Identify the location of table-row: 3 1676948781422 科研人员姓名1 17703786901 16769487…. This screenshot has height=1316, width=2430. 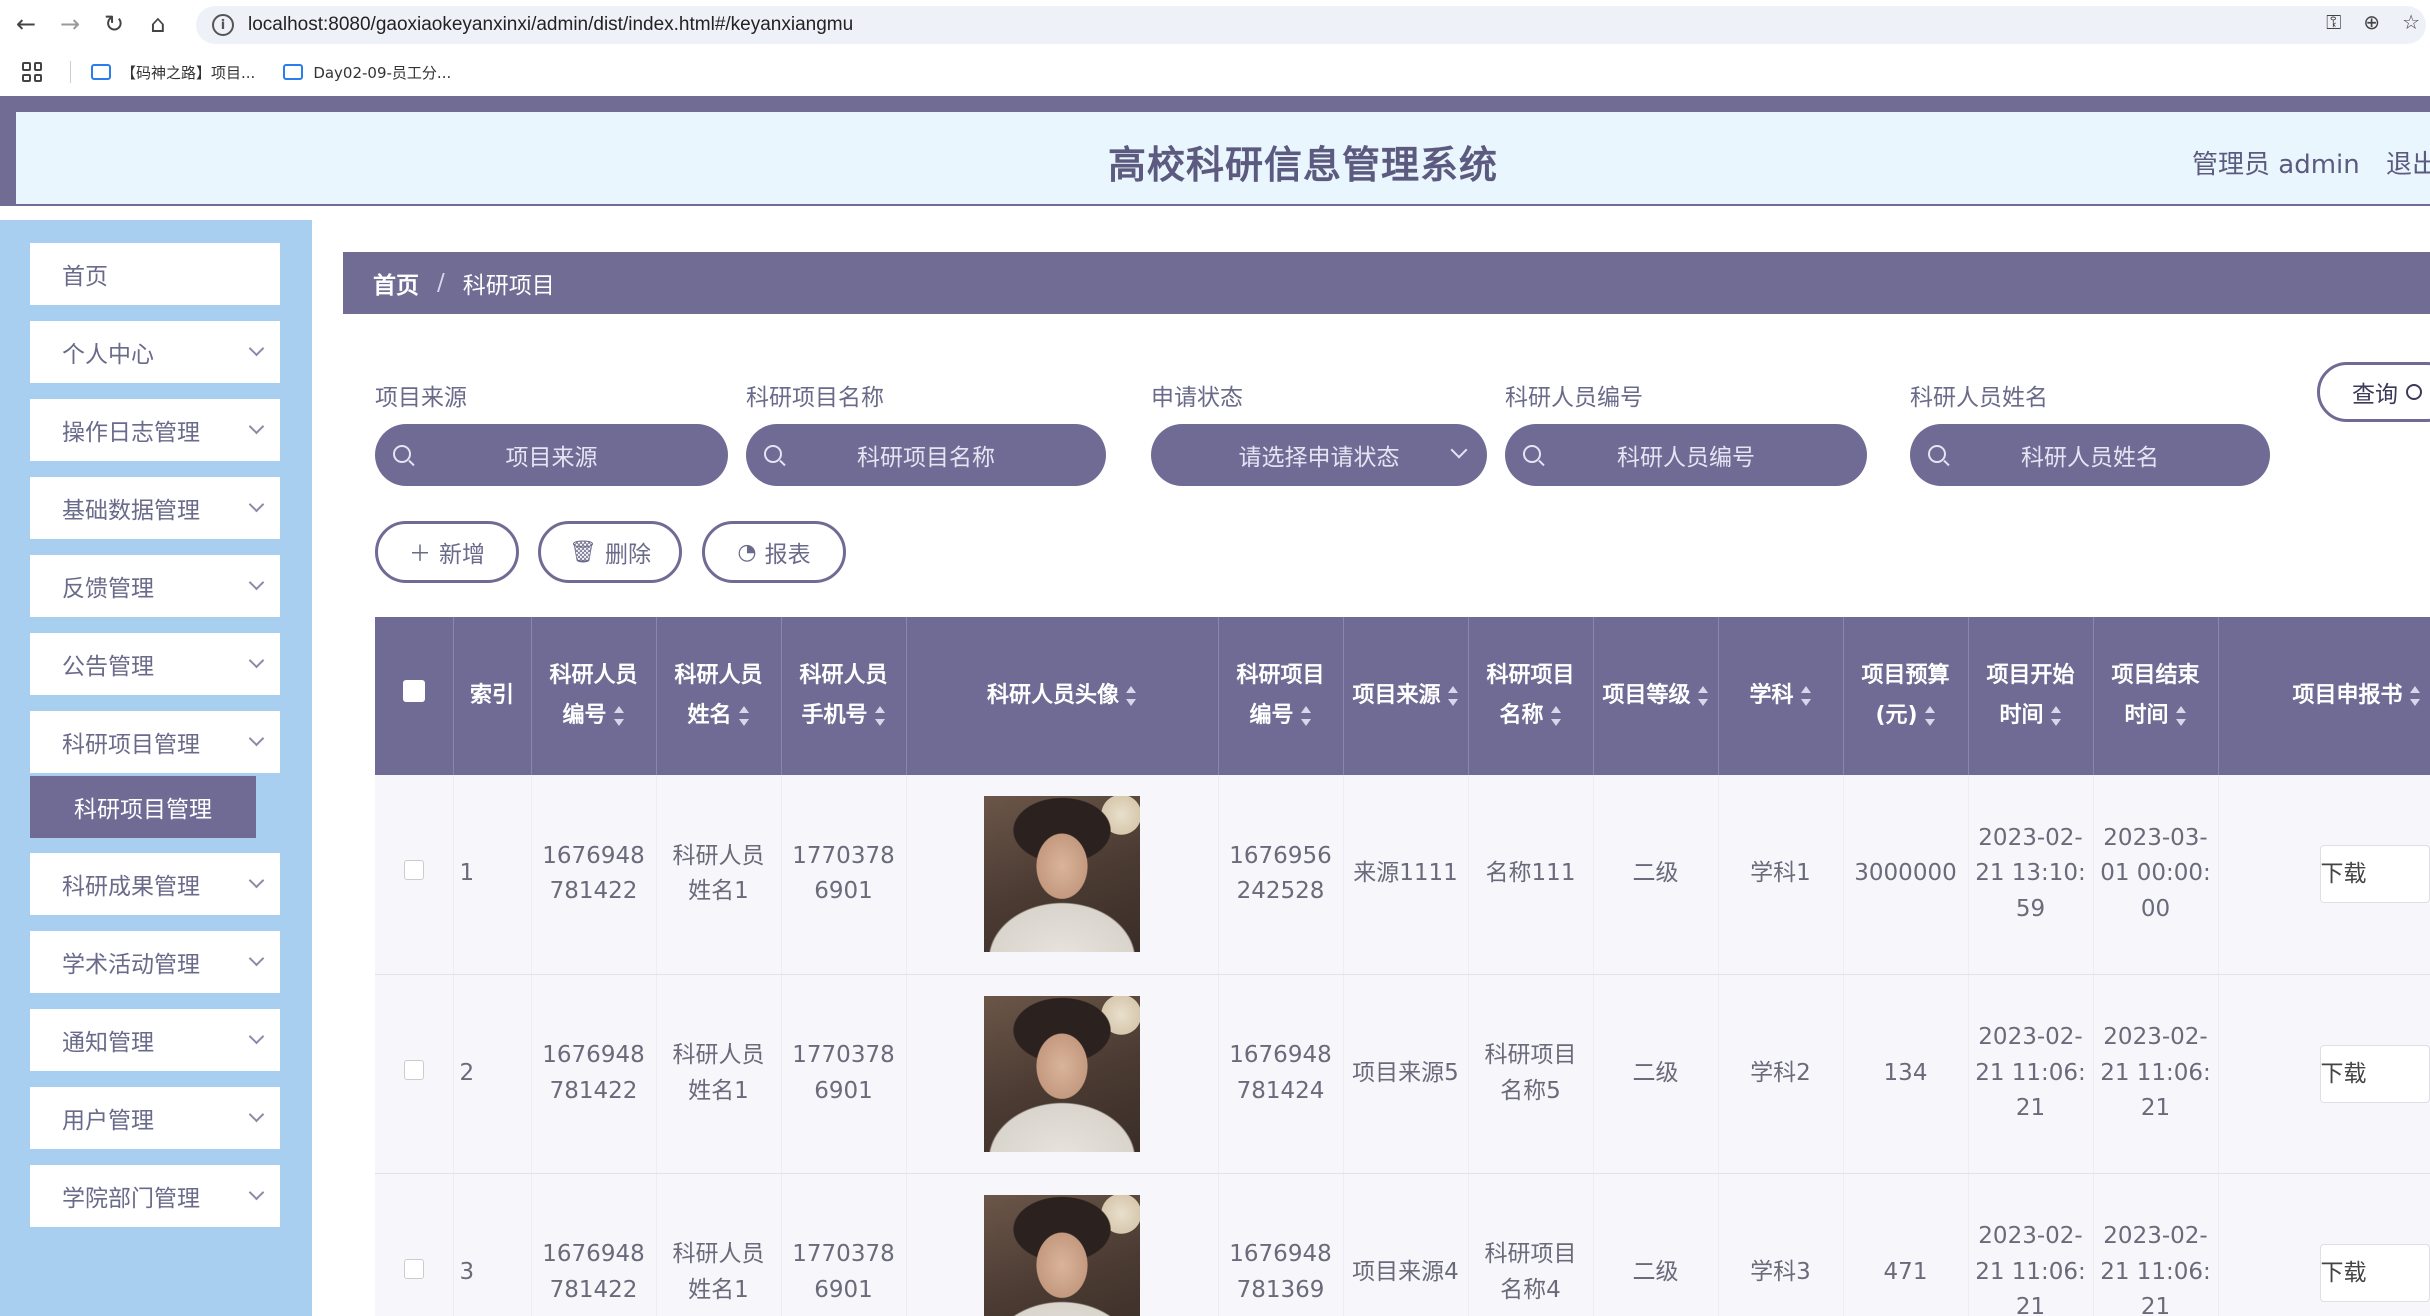
(1402, 1244).